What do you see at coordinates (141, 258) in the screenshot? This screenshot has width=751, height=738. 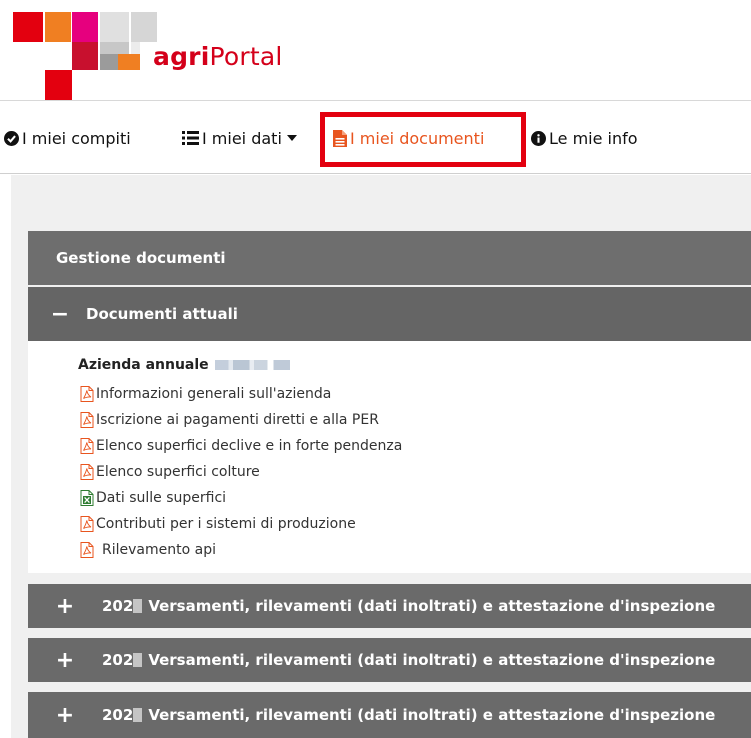 I see `section-title: Gestione documenti` at bounding box center [141, 258].